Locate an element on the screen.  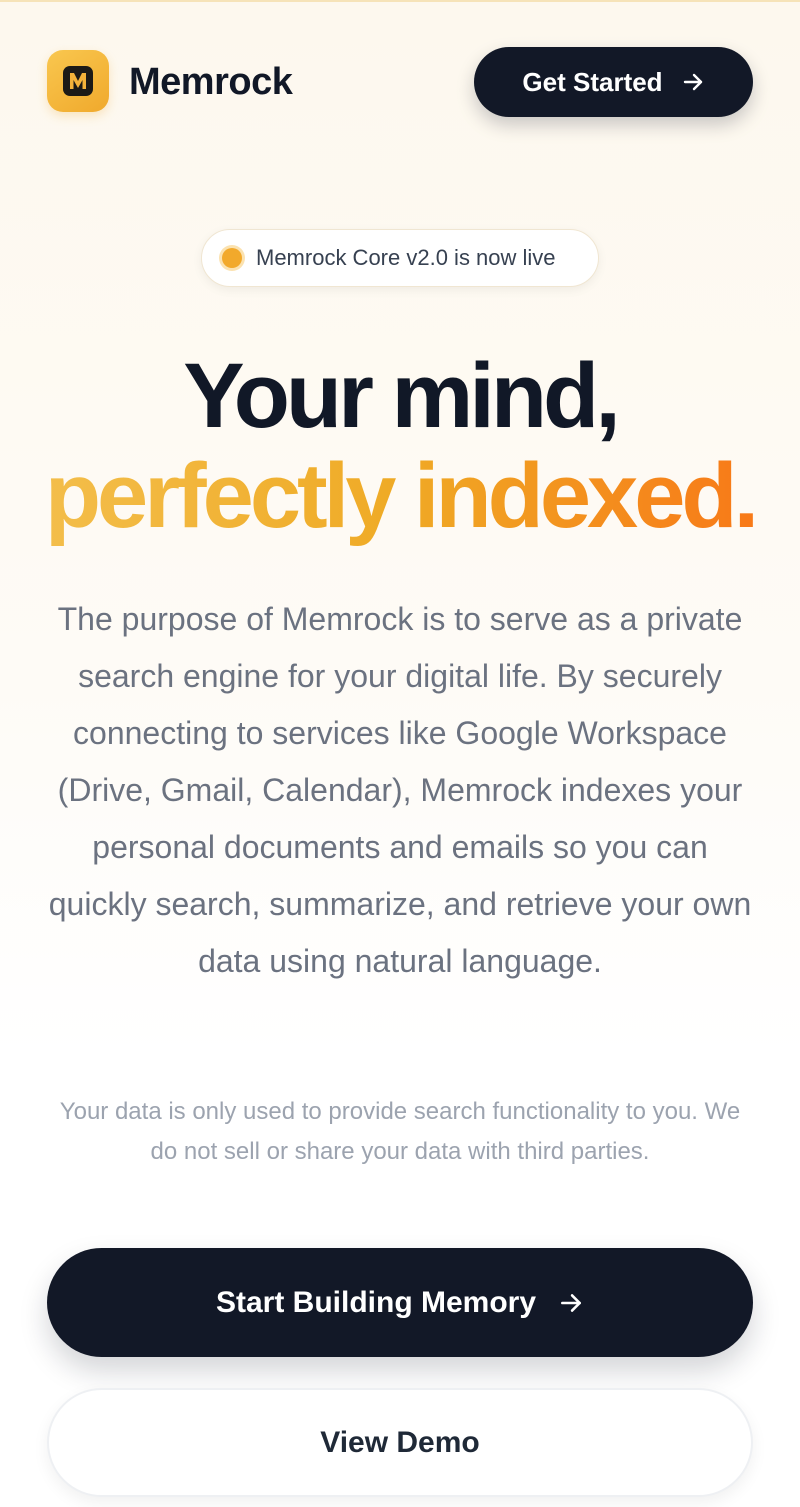
release-badge: Memrock Core v2.0 is now live is located at coordinates (400, 258).